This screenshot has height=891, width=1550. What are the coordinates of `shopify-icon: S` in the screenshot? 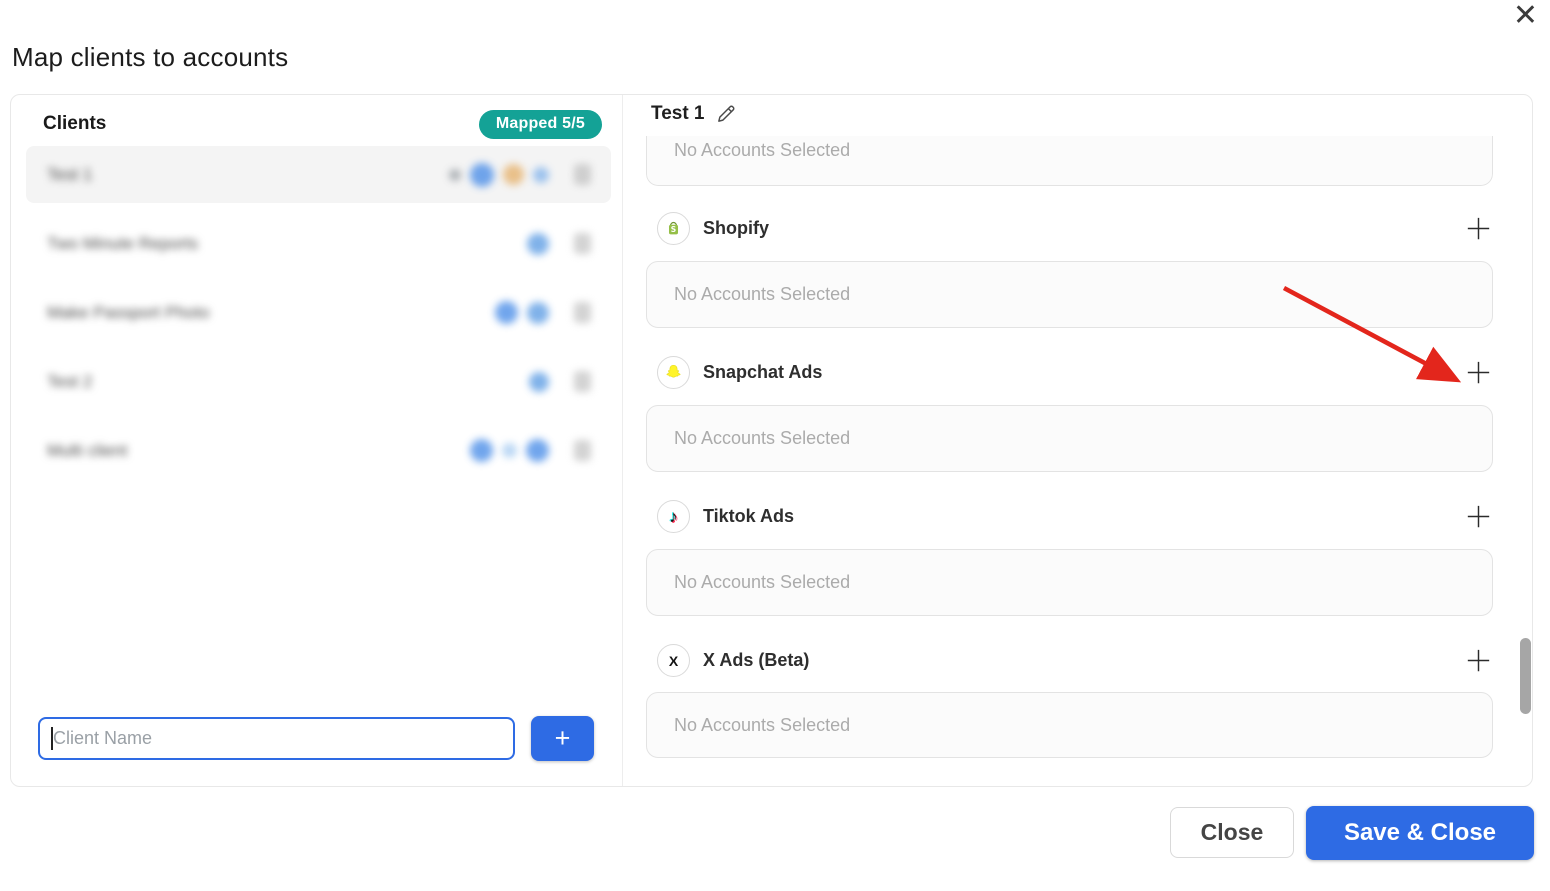 It's located at (673, 228).